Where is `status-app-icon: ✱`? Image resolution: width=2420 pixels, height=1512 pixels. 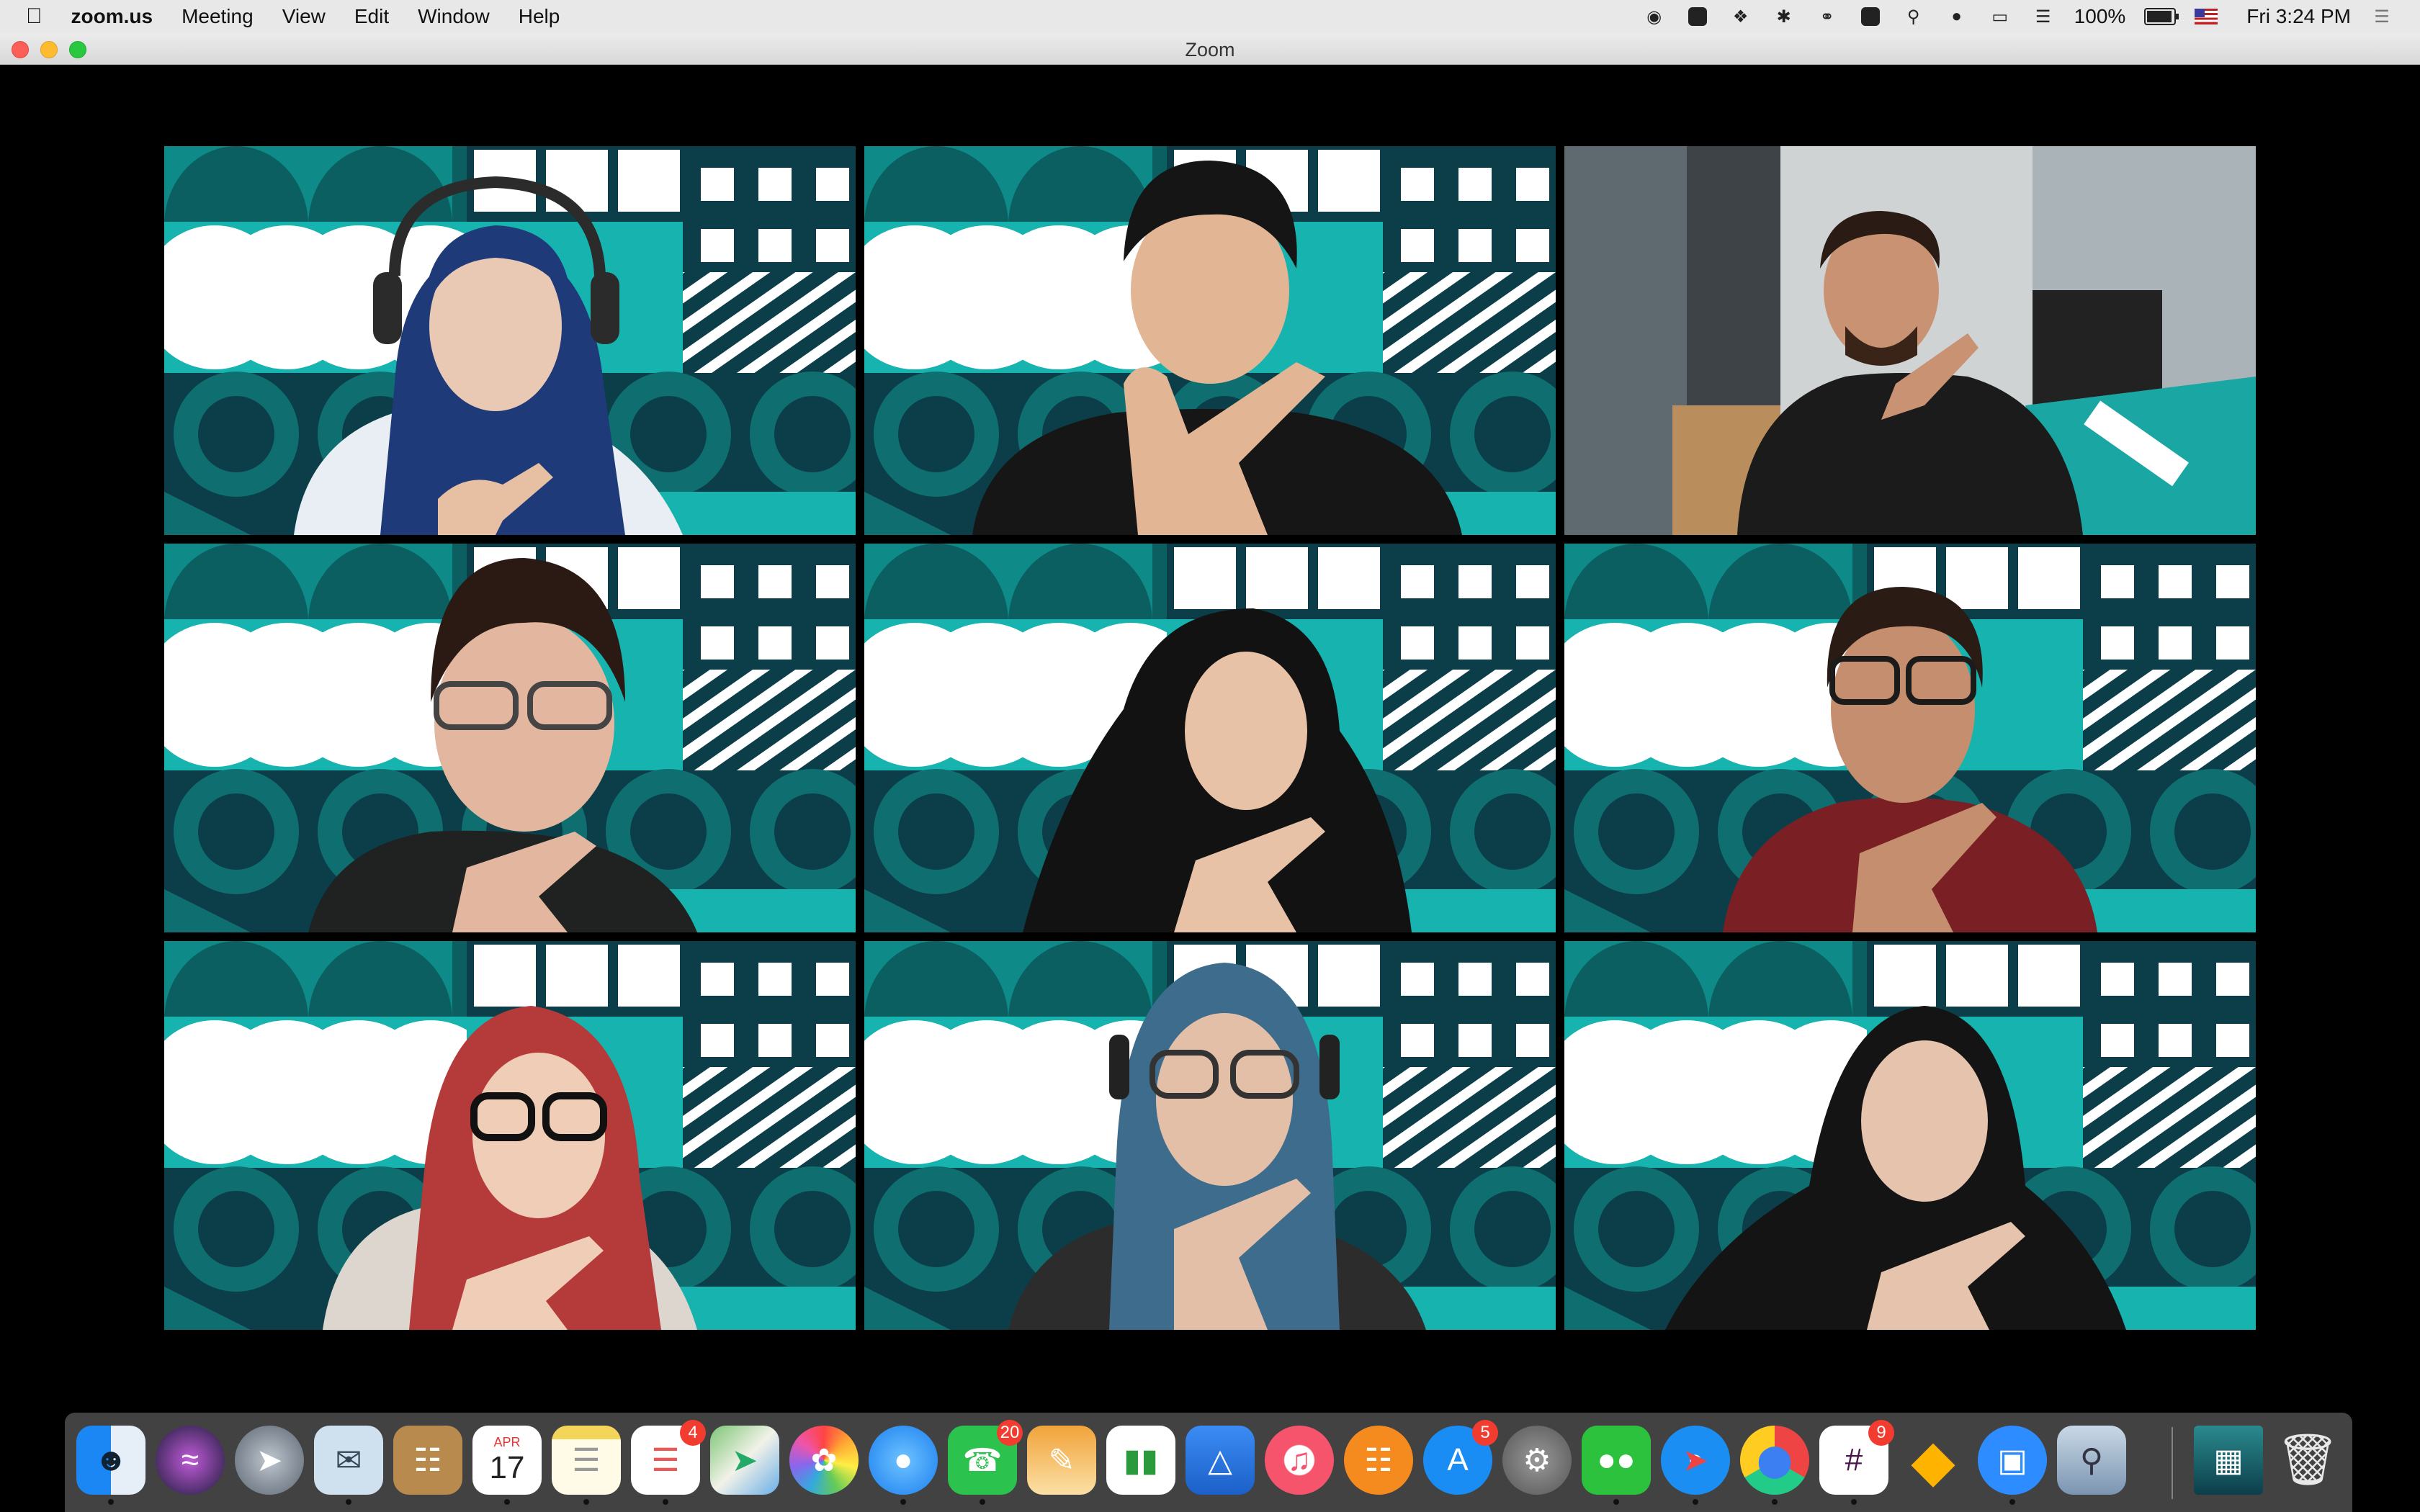
status-app-icon: ✱ is located at coordinates (1784, 16).